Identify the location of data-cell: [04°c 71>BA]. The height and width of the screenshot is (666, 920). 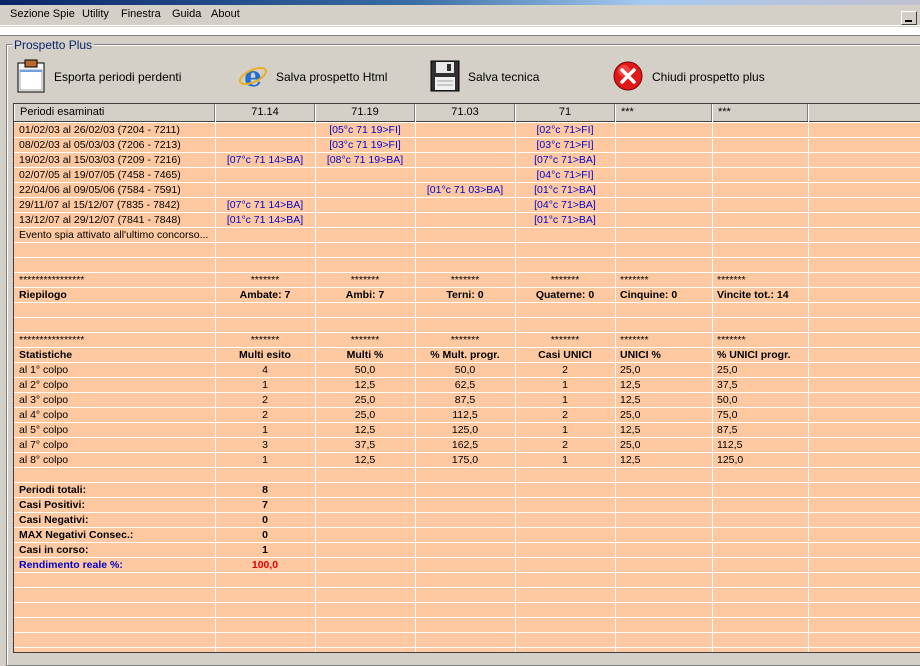
(565, 205).